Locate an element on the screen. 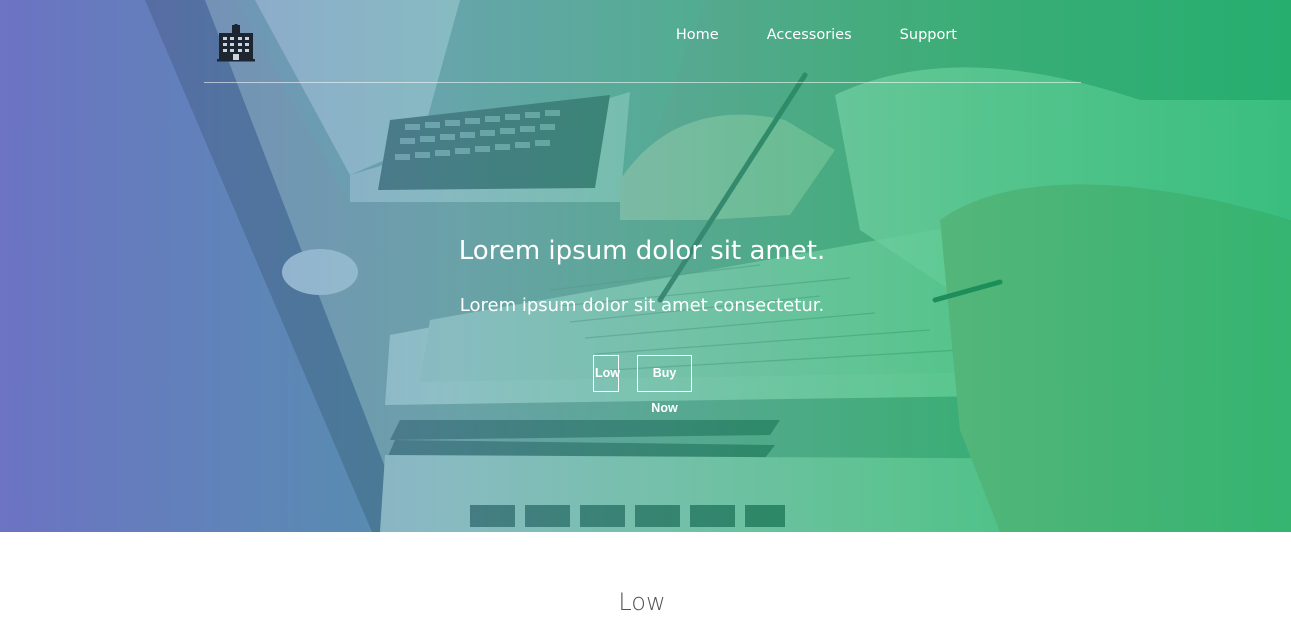 This screenshot has width=1291, height=636. section-title: Low is located at coordinates (642, 602).